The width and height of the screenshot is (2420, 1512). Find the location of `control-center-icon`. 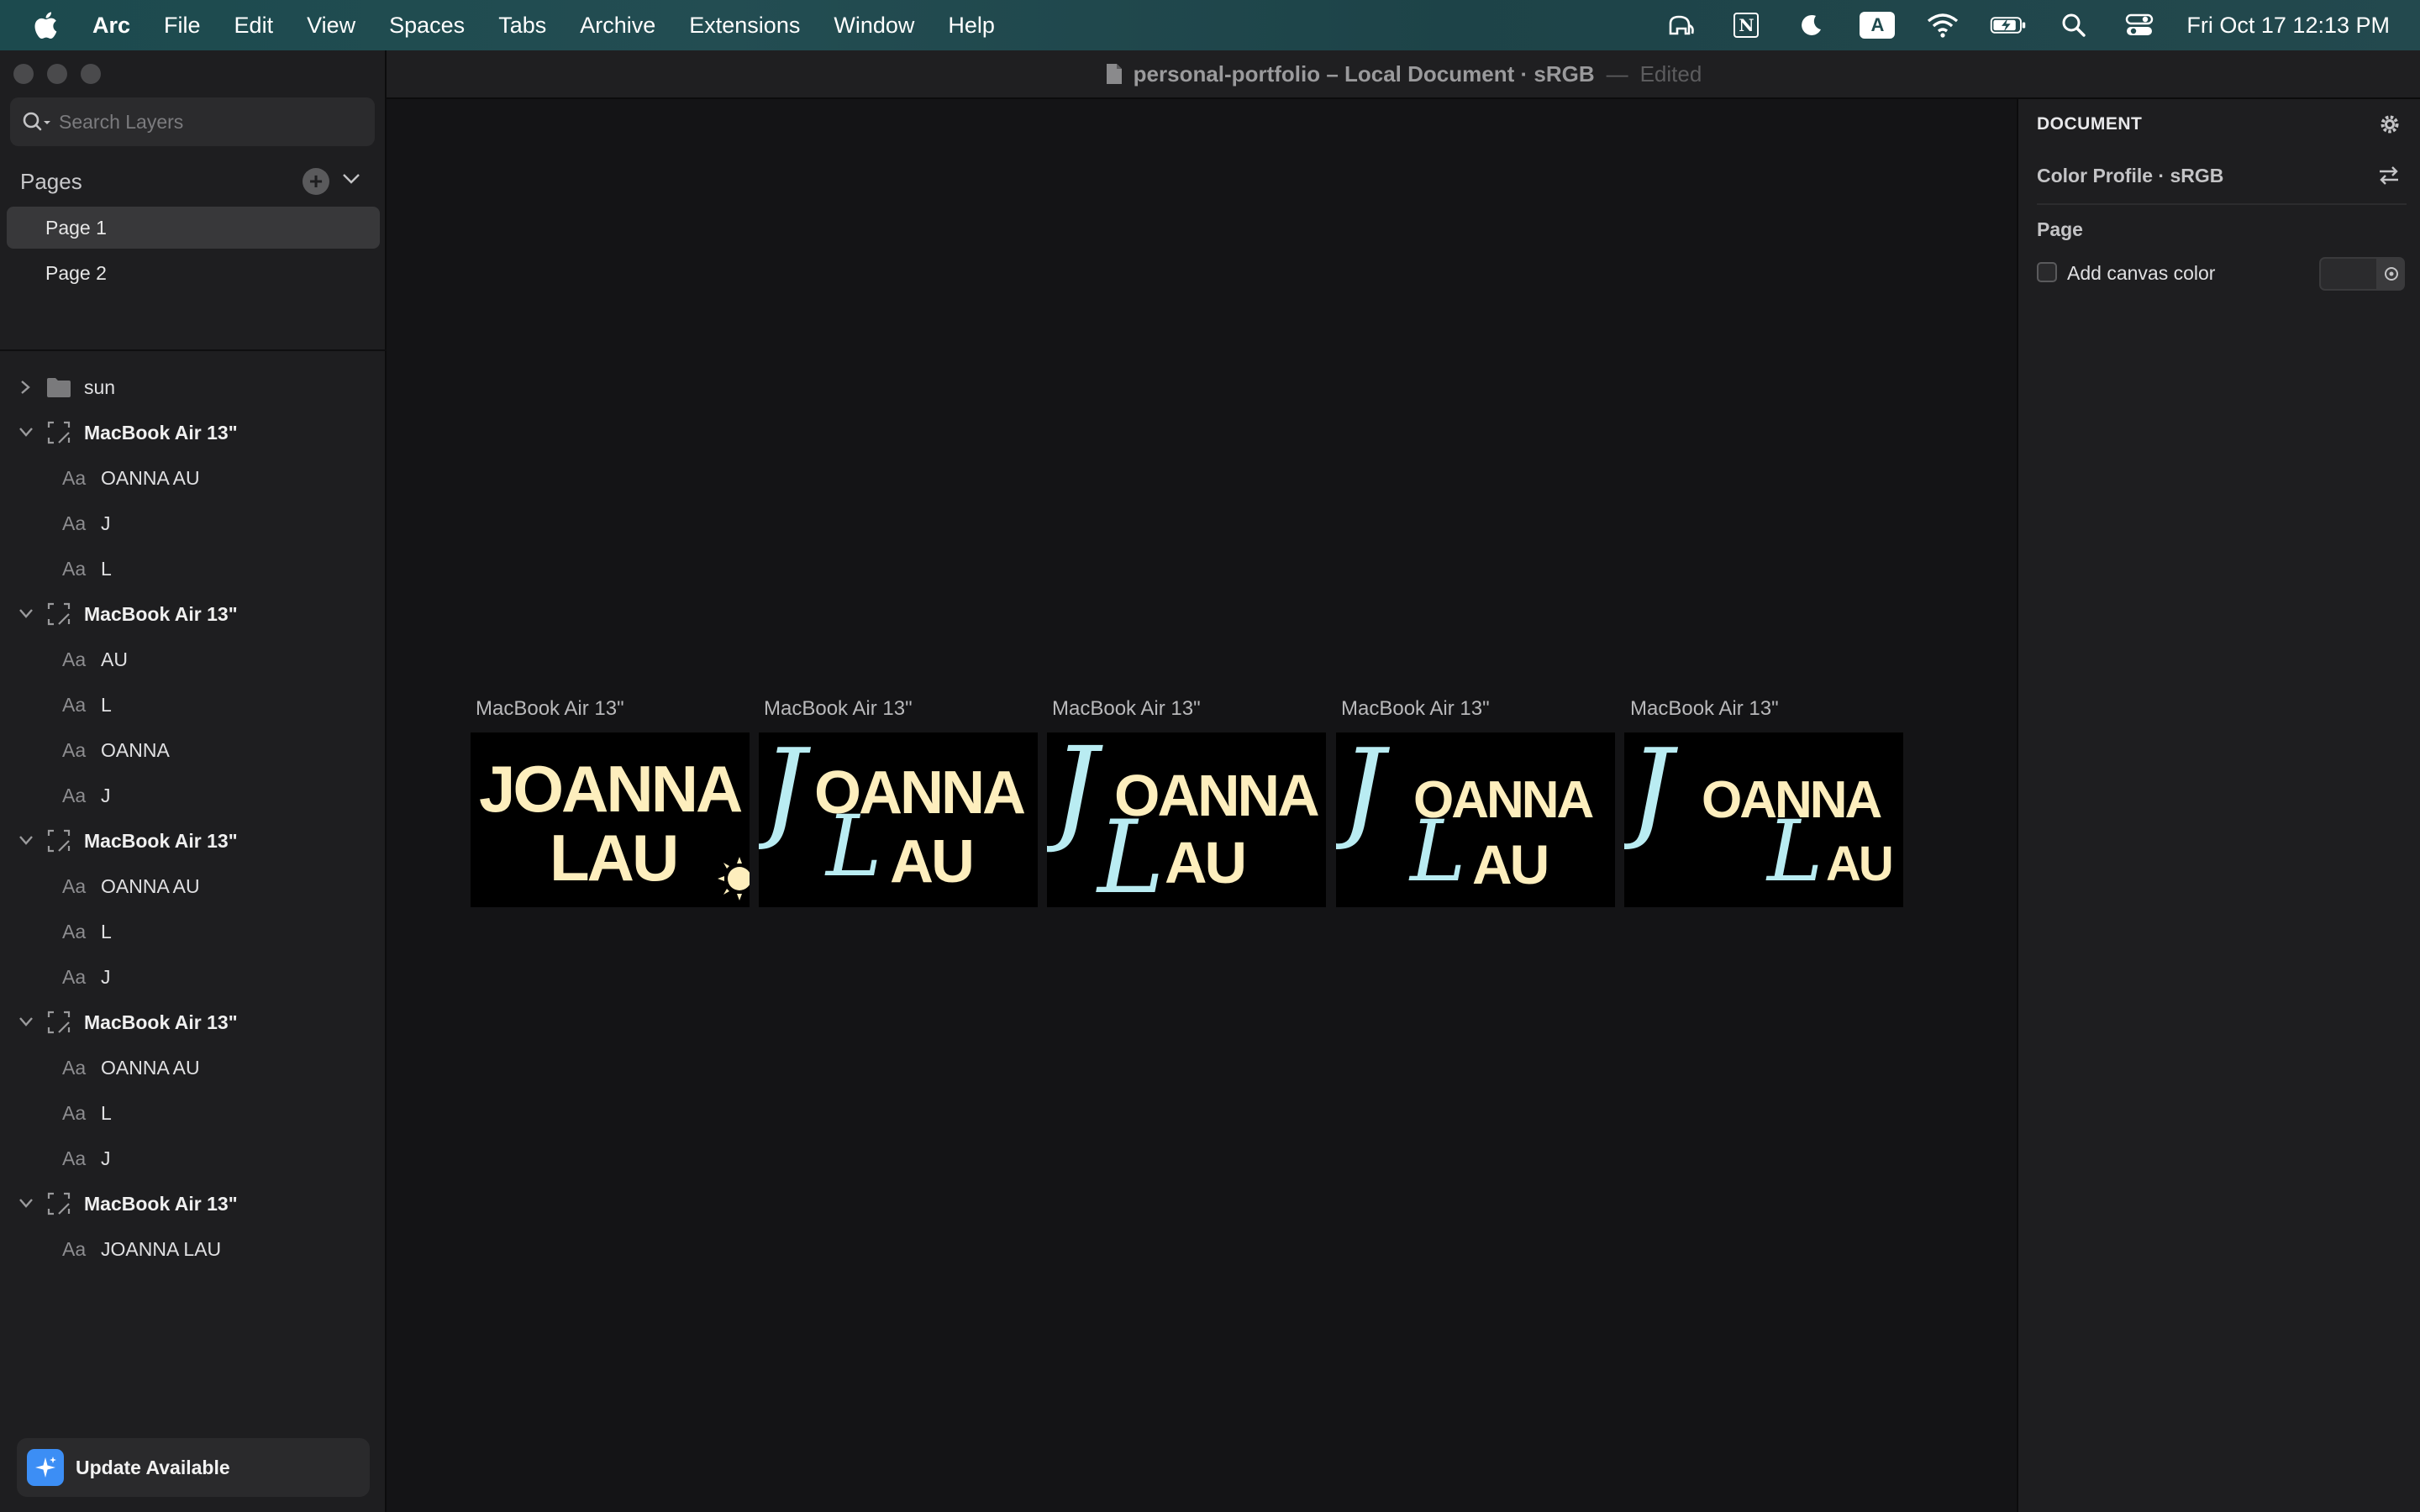

control-center-icon is located at coordinates (2140, 25).